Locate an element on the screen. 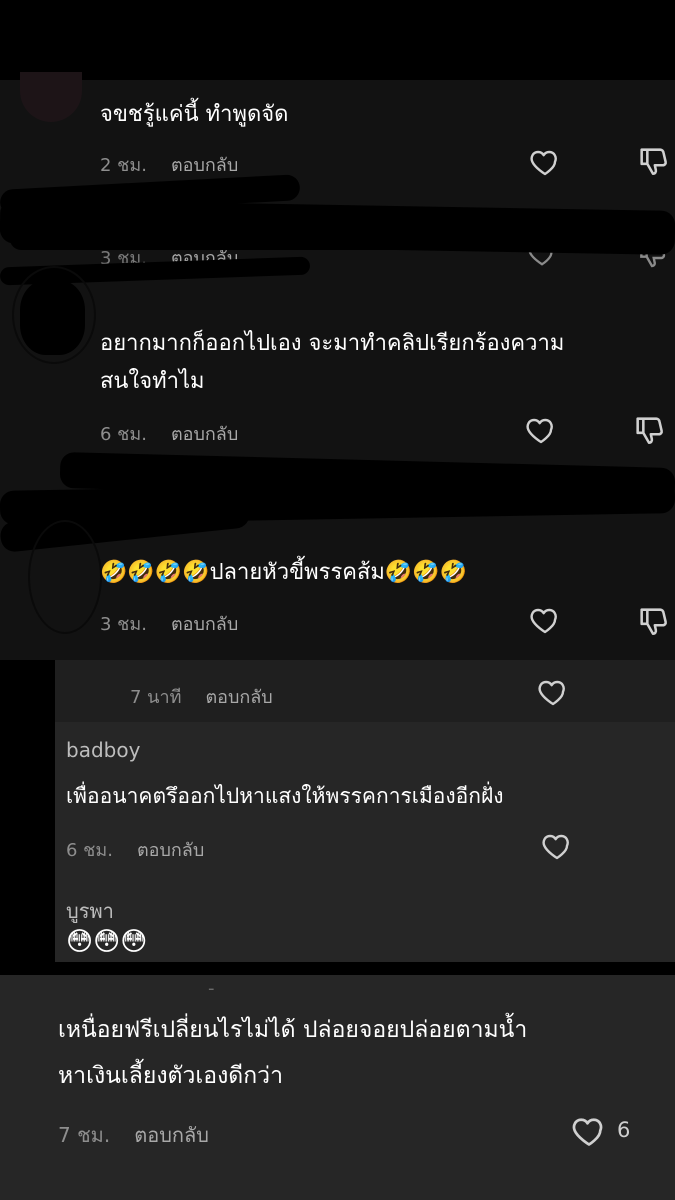  comment-text: จขชรู้แค่นี้ ทำพูดจัด is located at coordinates (194, 114).